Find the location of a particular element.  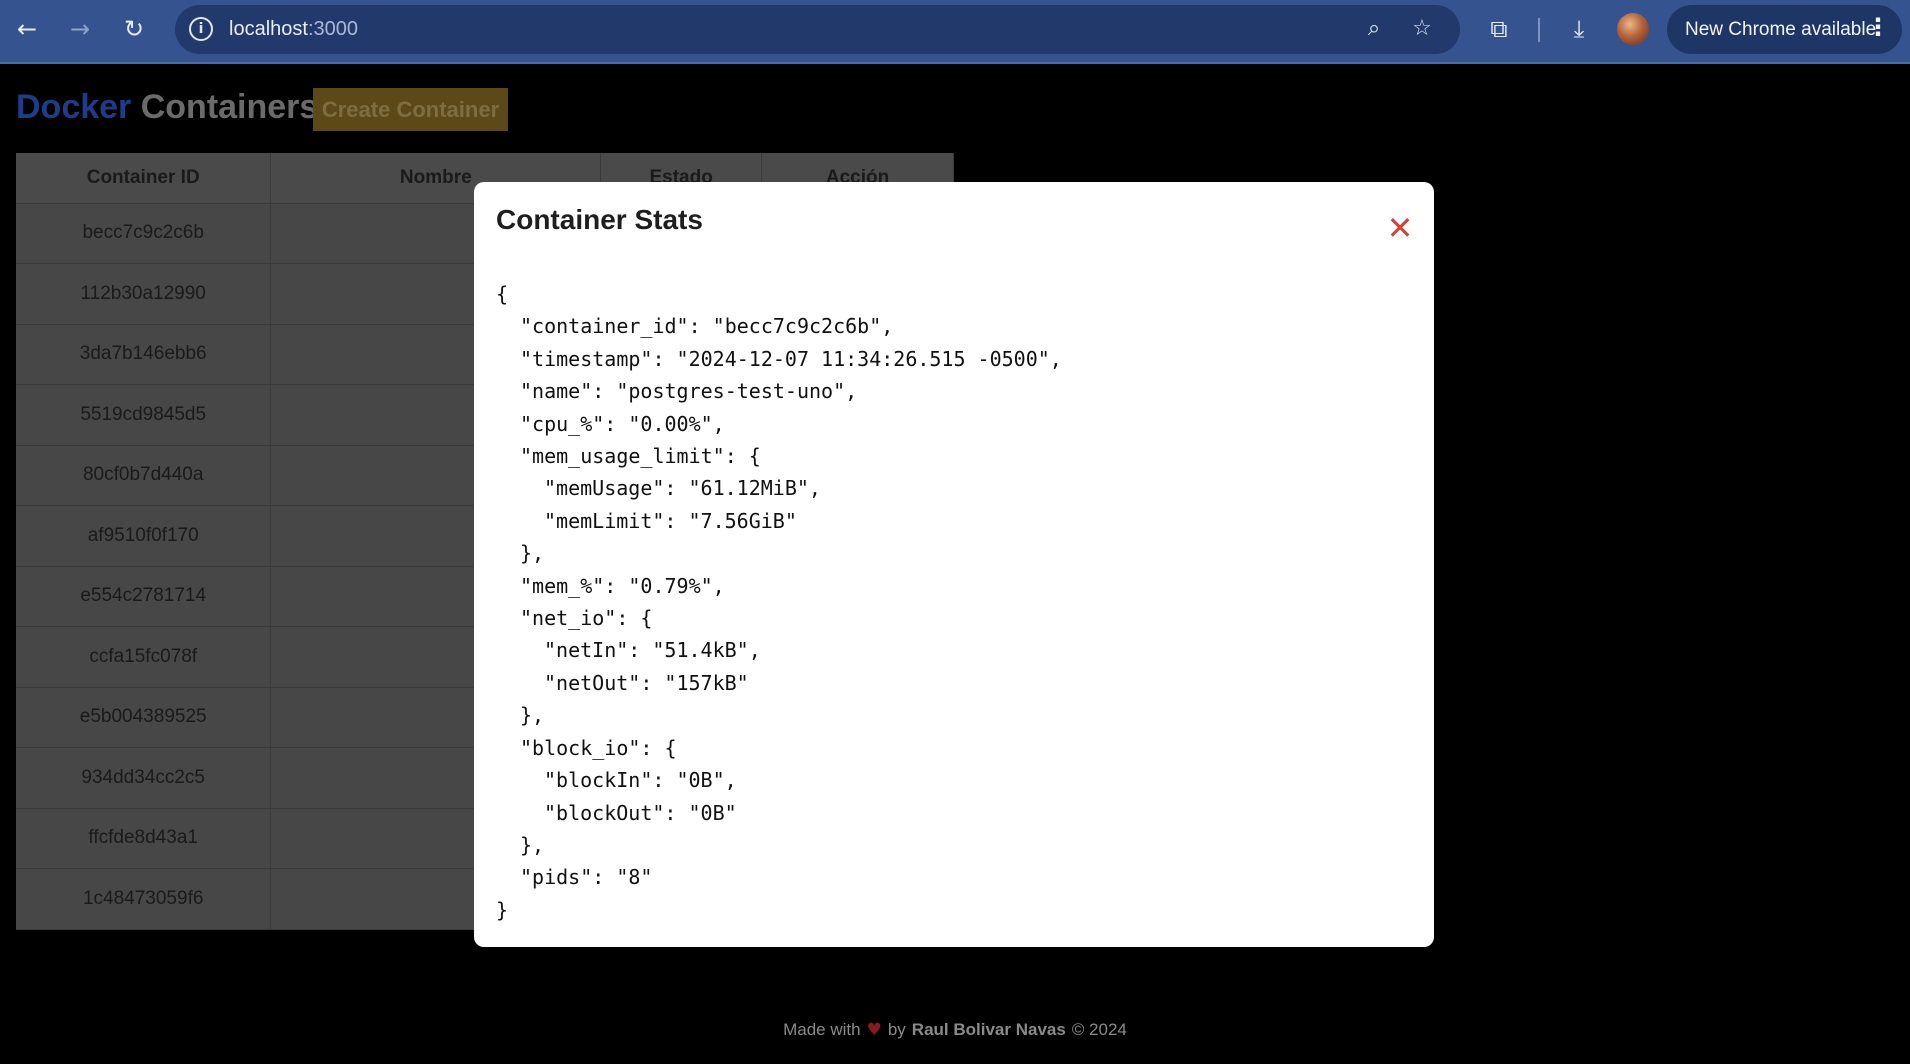

page-title: Docker Containers is located at coordinates (167, 107).